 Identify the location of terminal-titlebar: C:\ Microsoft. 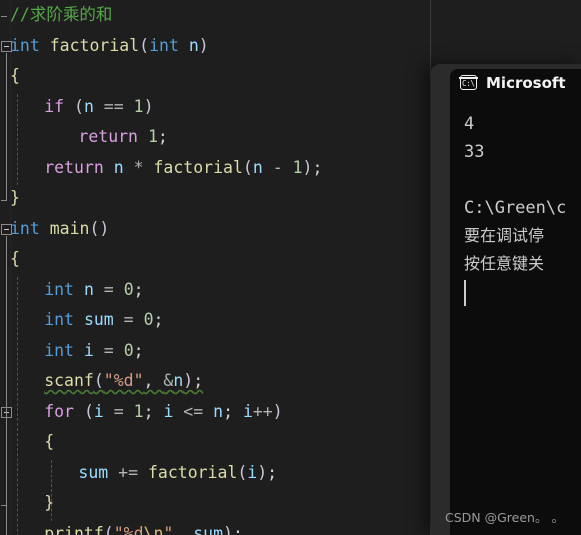
(506, 80).